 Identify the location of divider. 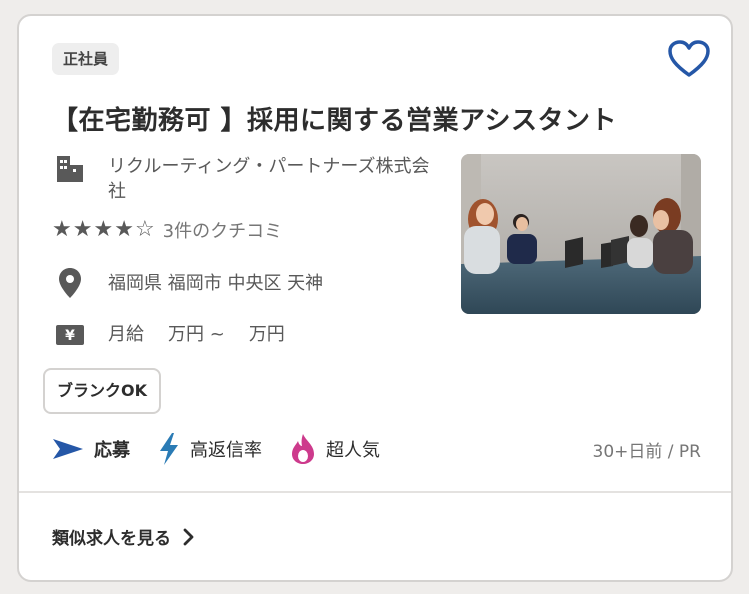
(375, 492).